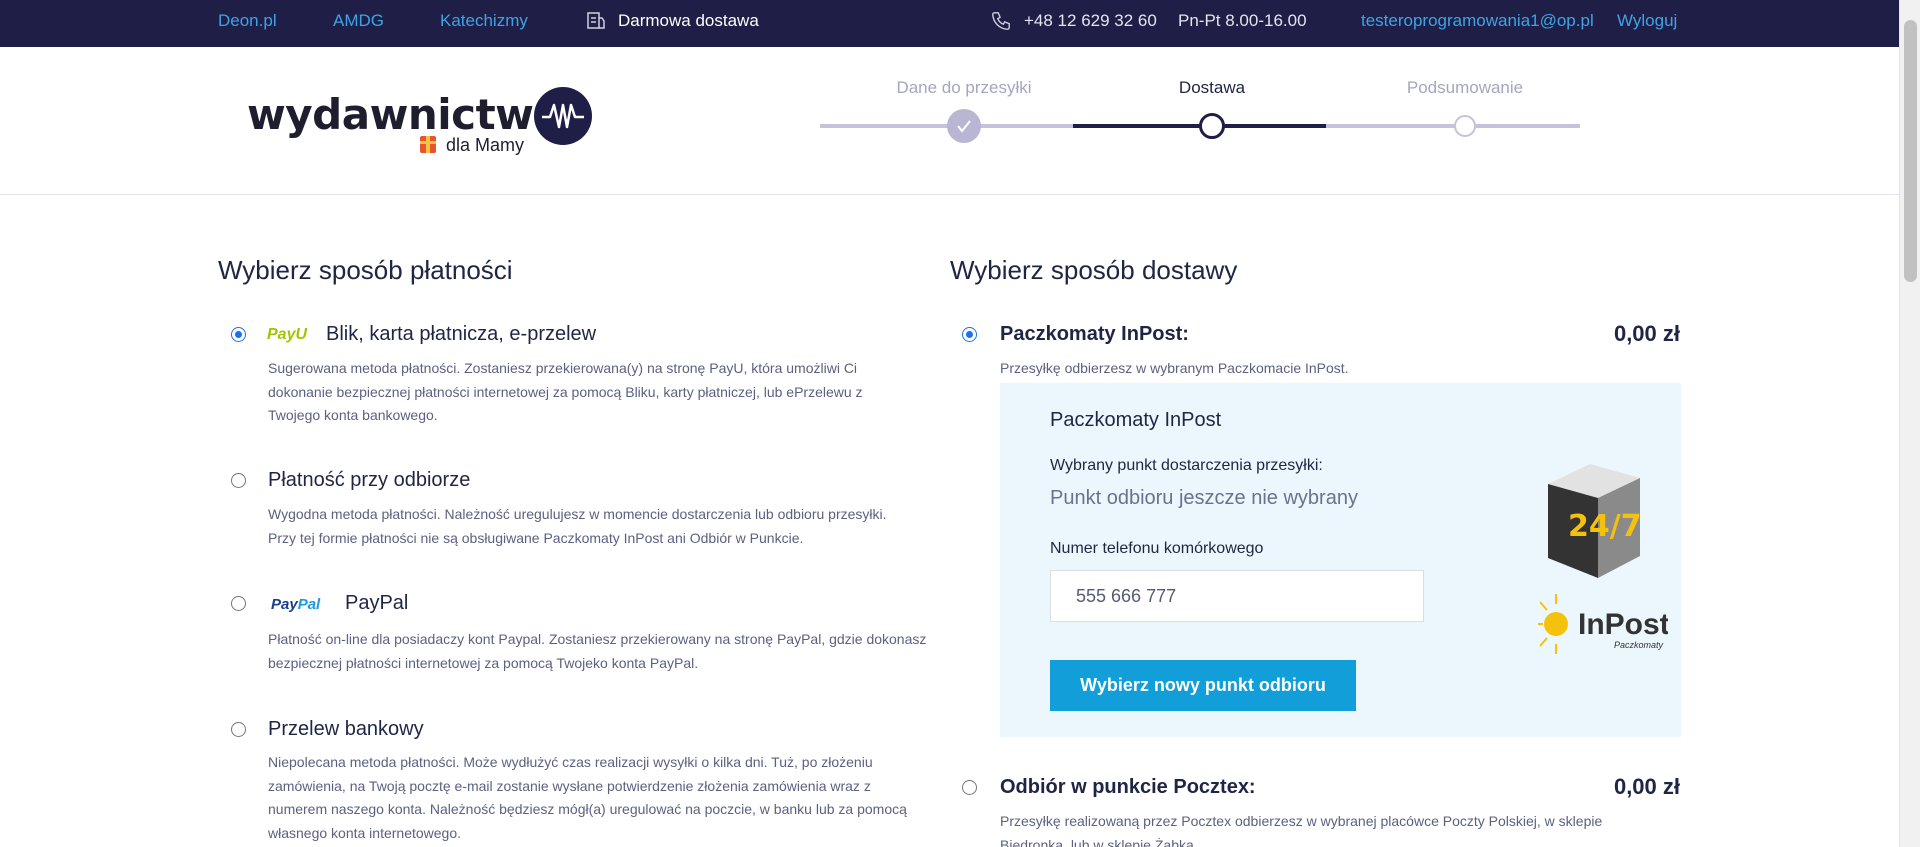 This screenshot has width=1920, height=847. What do you see at coordinates (238, 729) in the screenshot?
I see `payment-radio-transfer` at bounding box center [238, 729].